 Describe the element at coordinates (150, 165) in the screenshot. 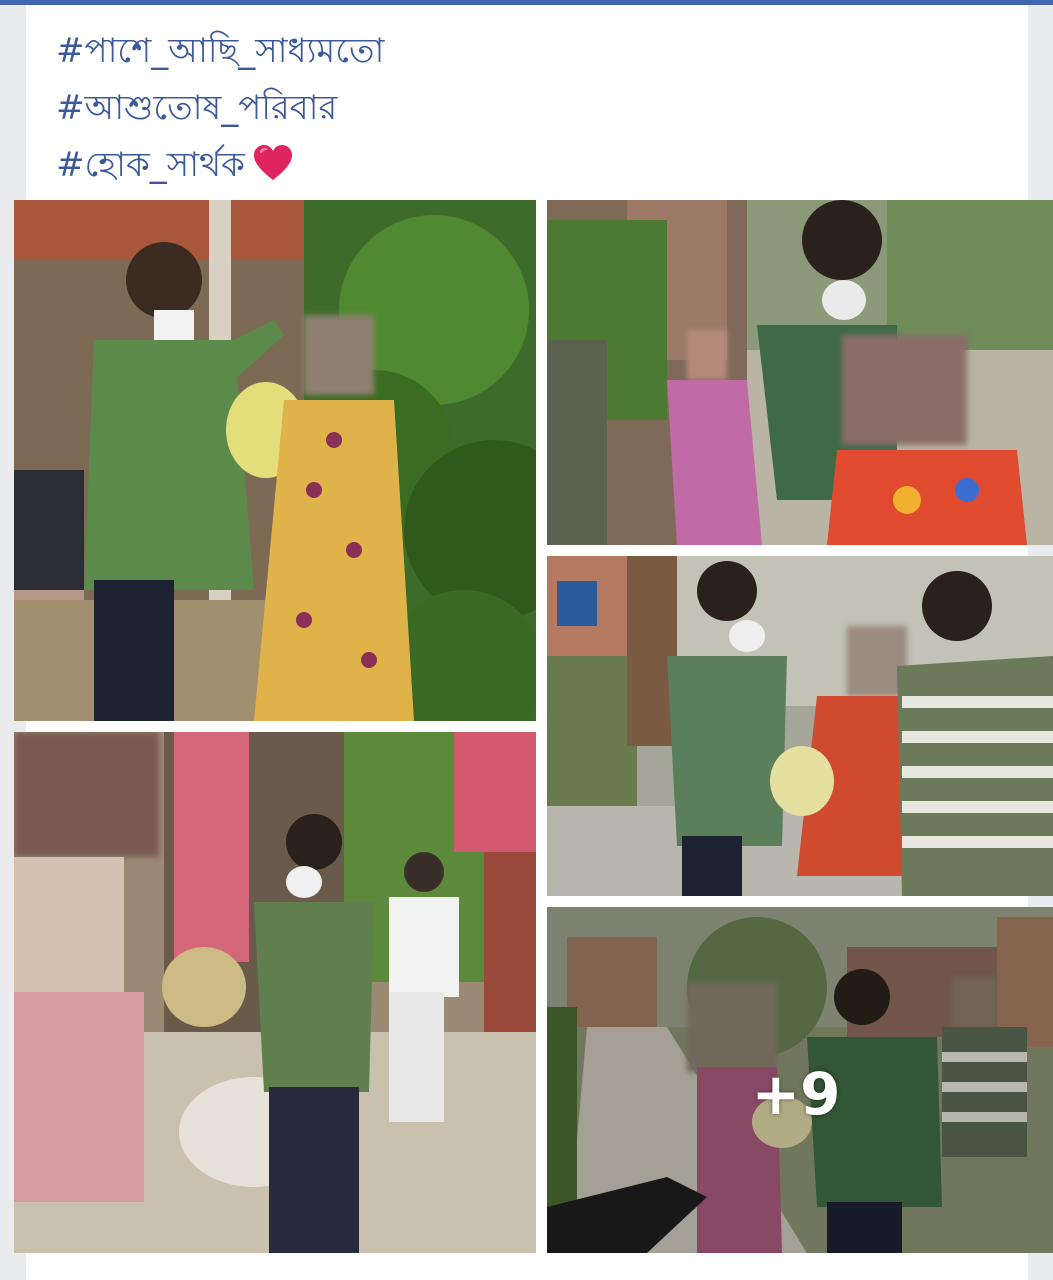

I see `hashtag-link-3: #হোক_সার্থক` at that location.